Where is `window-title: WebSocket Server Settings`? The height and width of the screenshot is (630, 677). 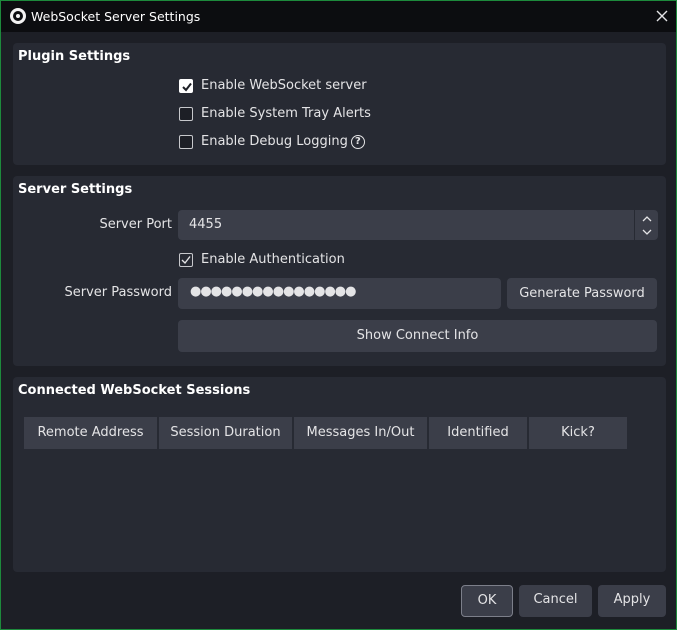
window-title: WebSocket Server Settings is located at coordinates (116, 16).